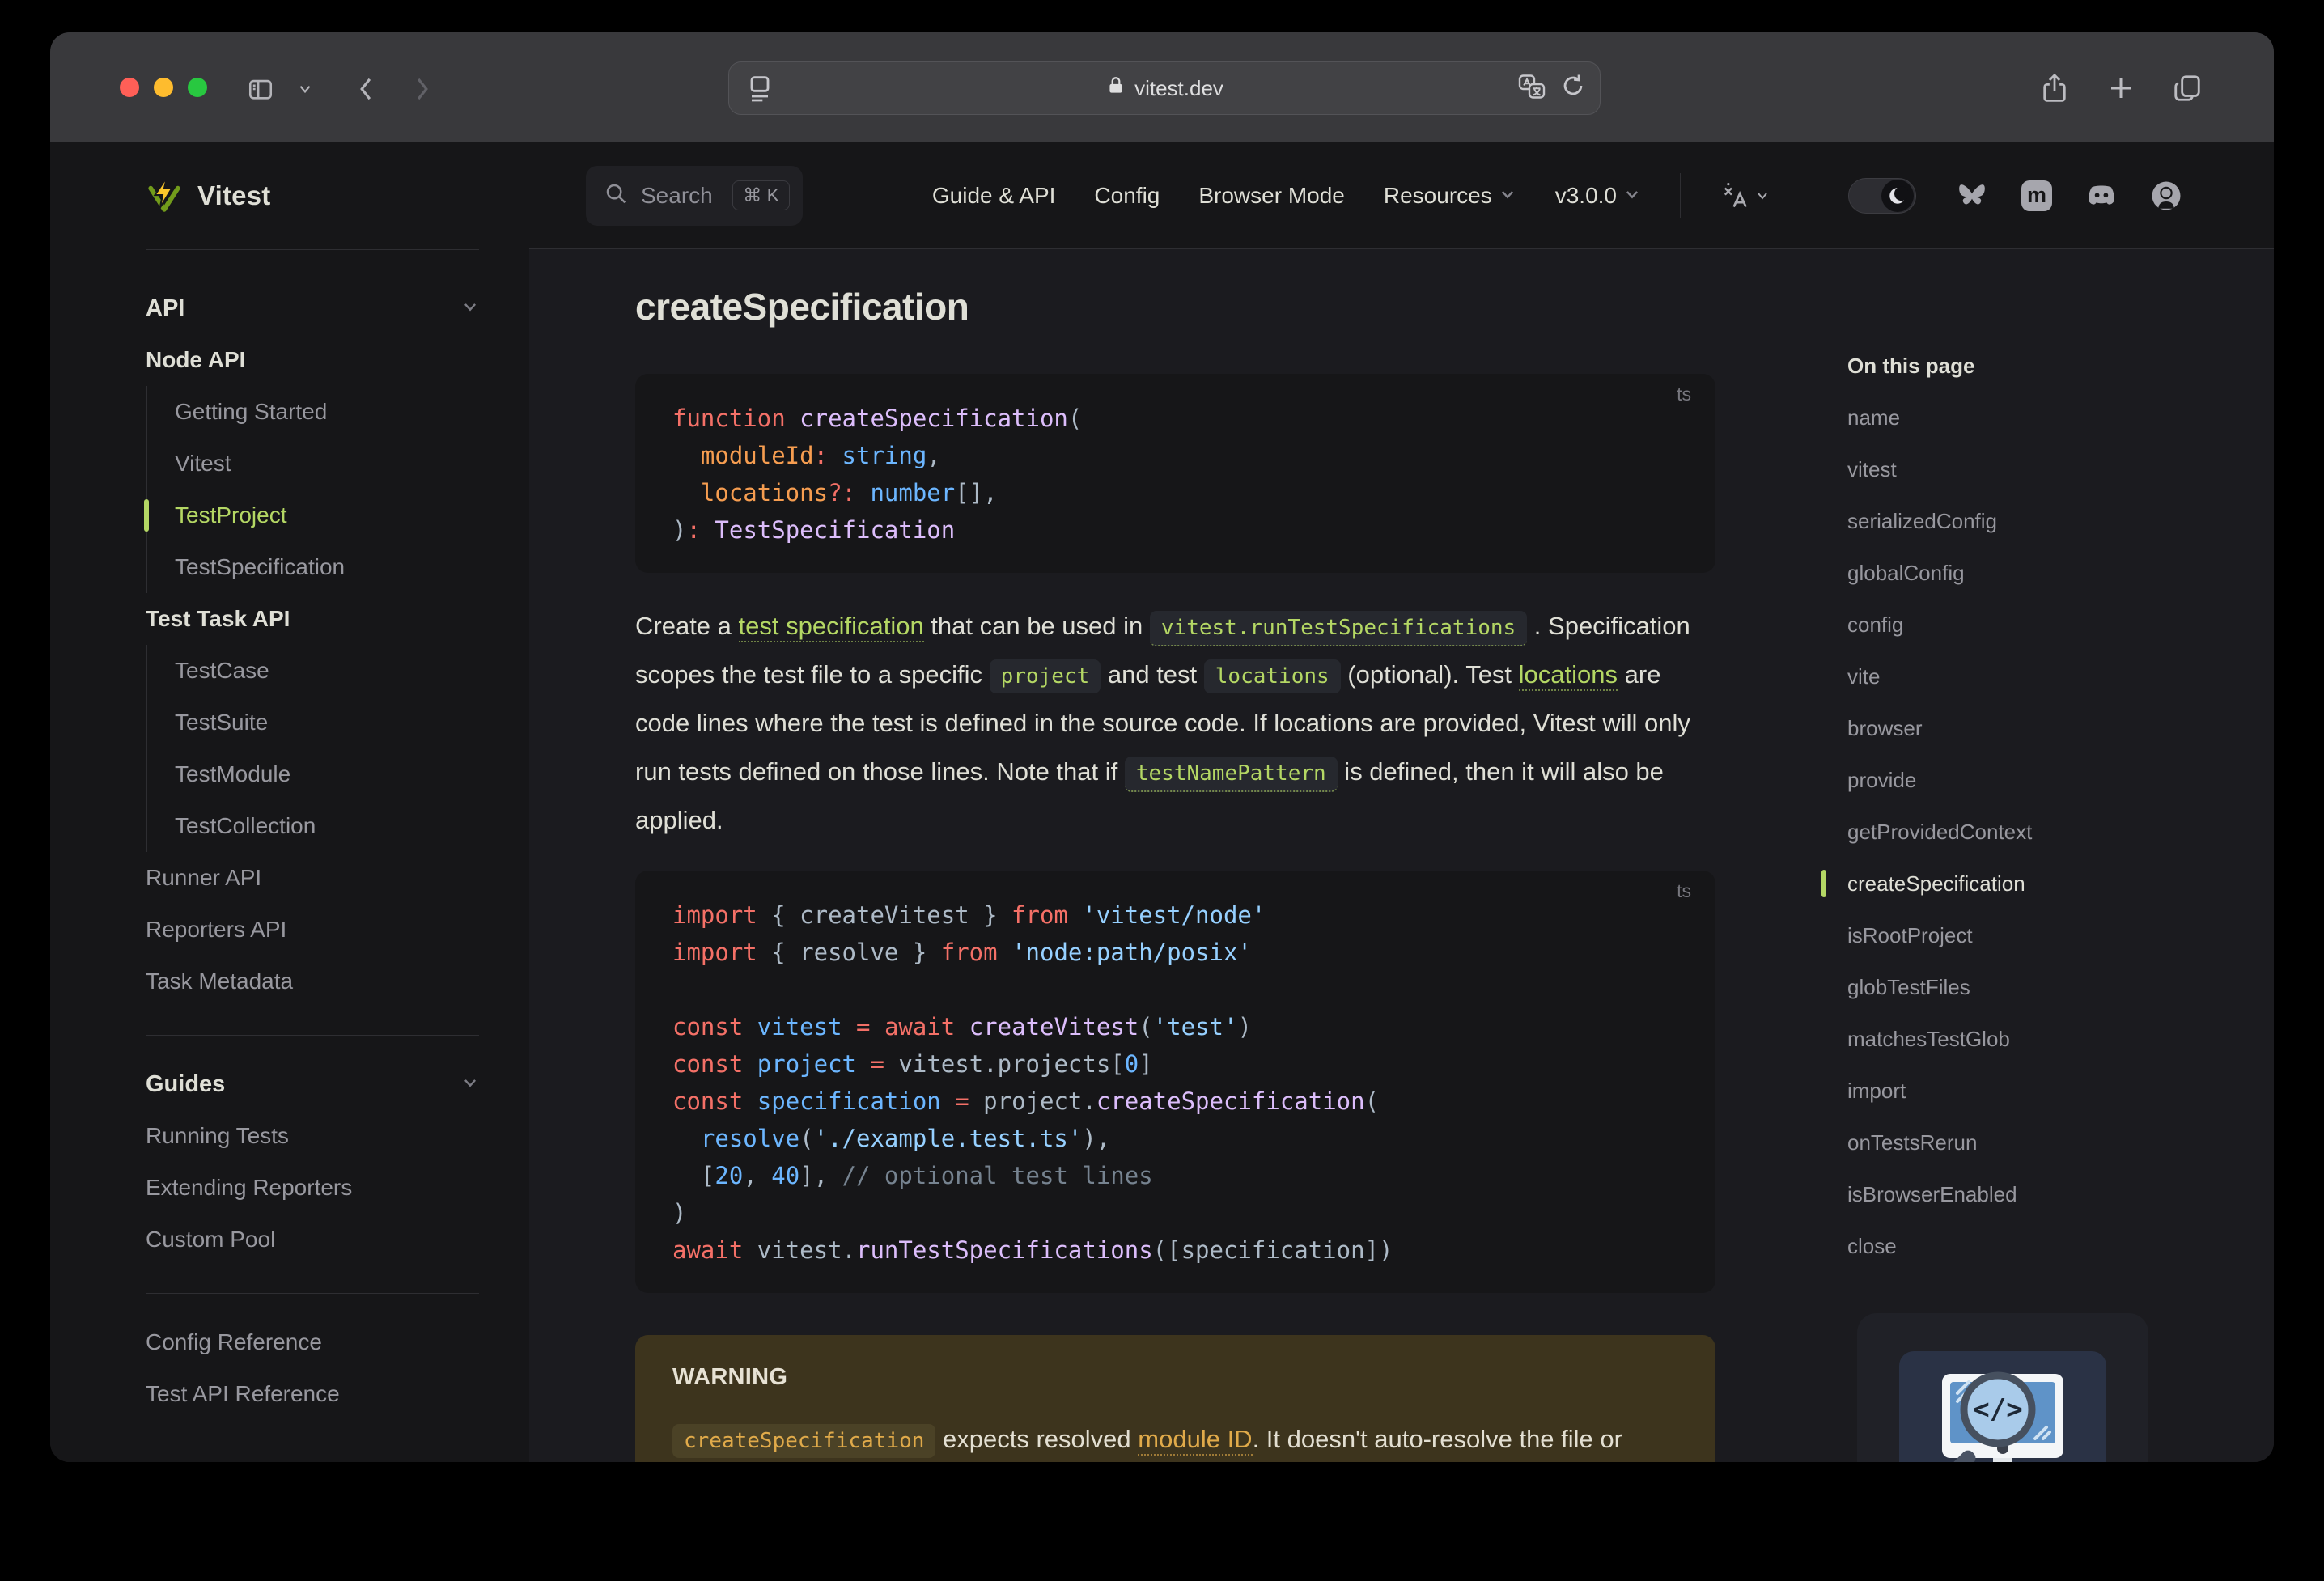  I want to click on address-bar: vitest.dev, so click(1164, 88).